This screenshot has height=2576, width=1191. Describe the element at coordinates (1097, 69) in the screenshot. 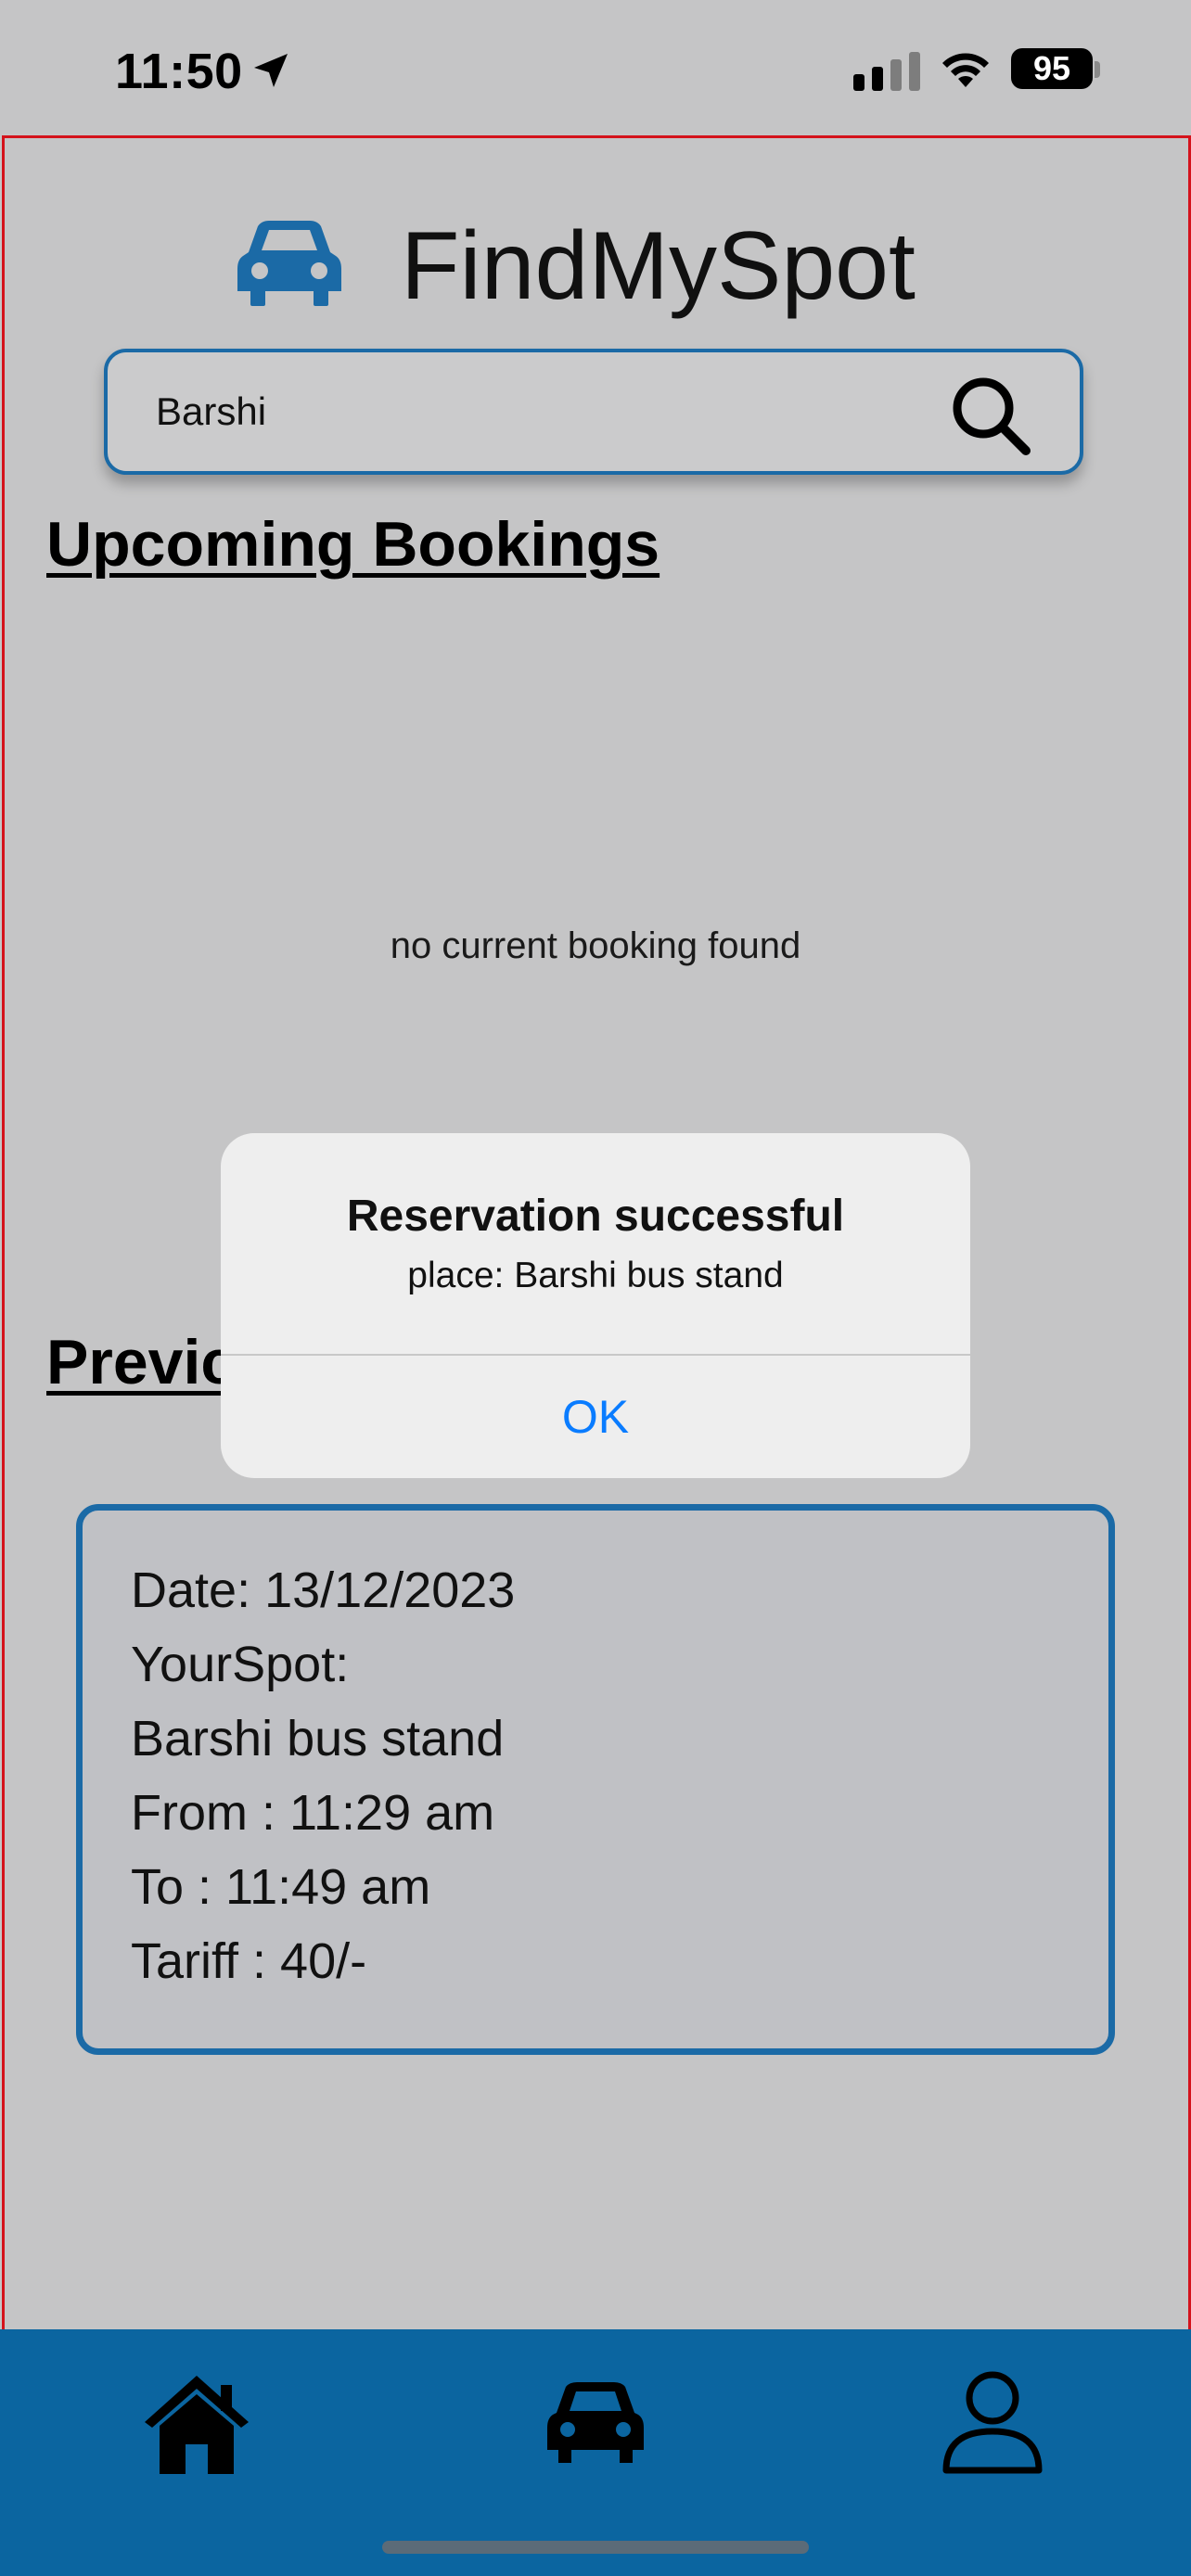

I see `battery-tip` at that location.